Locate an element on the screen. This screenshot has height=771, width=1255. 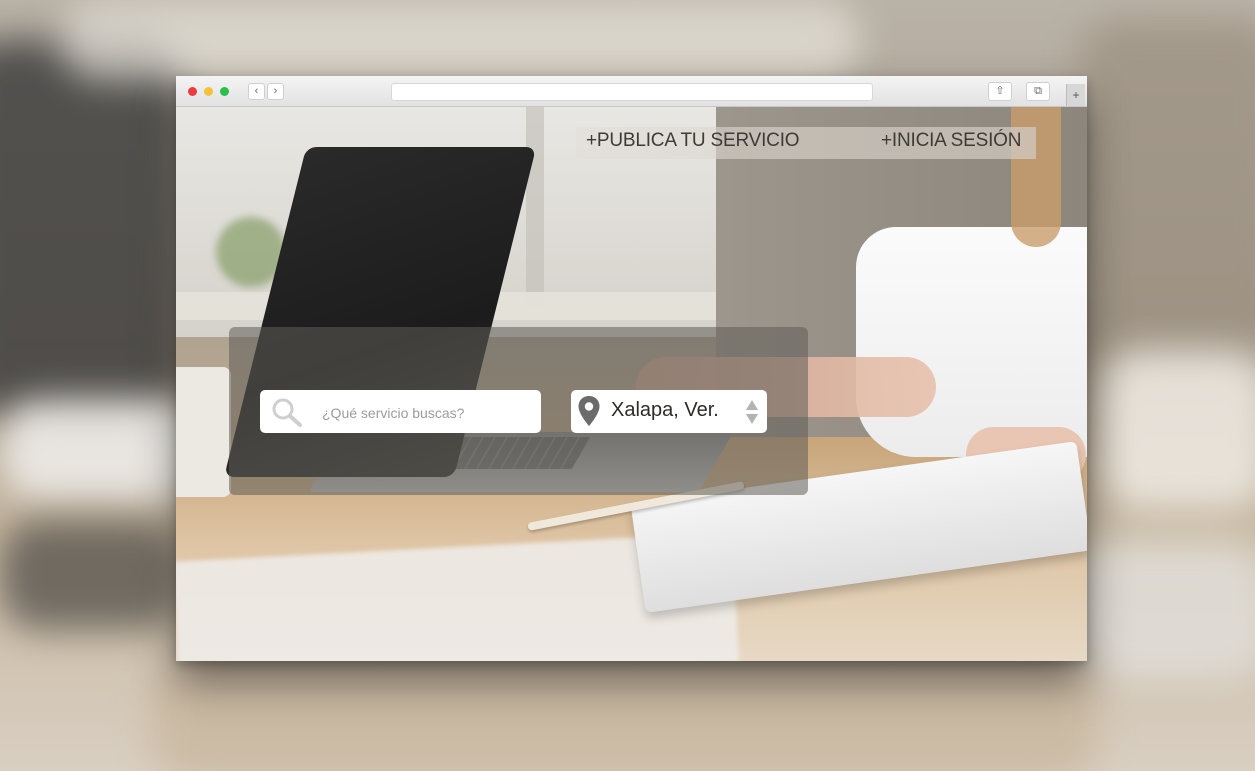
forward-button: › is located at coordinates (275, 91).